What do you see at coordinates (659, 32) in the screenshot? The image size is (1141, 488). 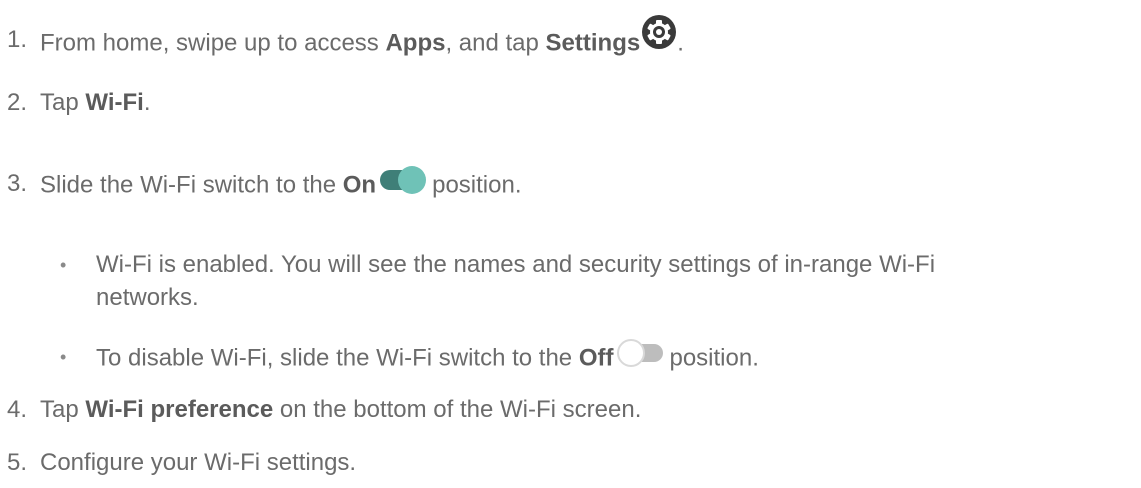 I see `gear-icon` at bounding box center [659, 32].